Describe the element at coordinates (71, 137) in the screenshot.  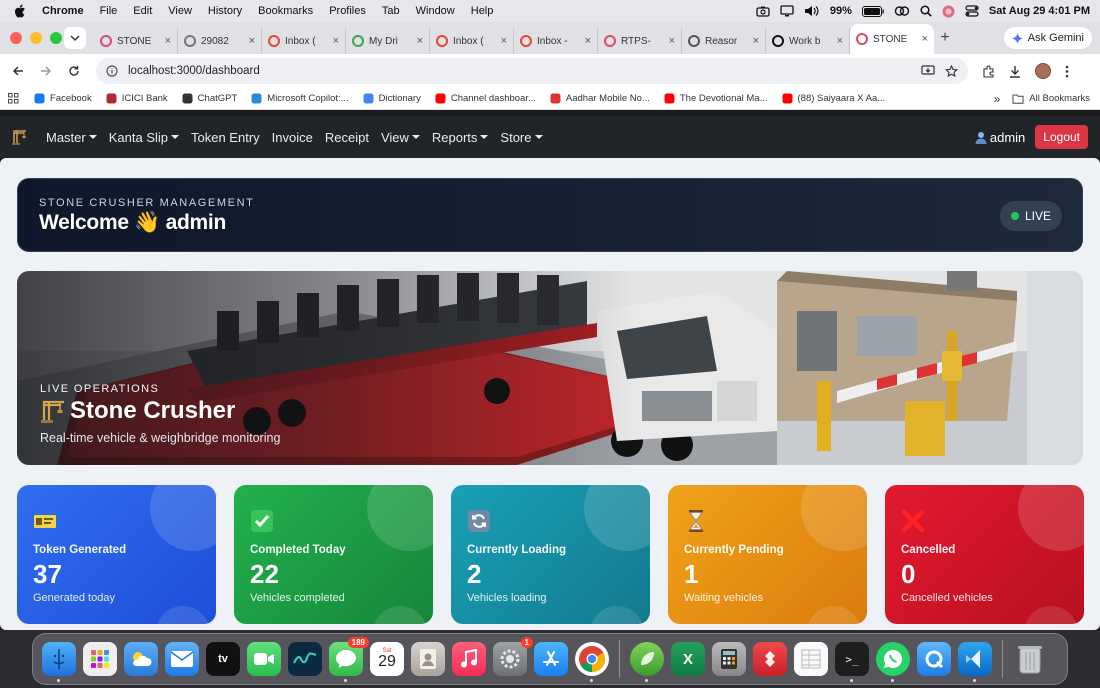
I see `nav-item-master: Master` at that location.